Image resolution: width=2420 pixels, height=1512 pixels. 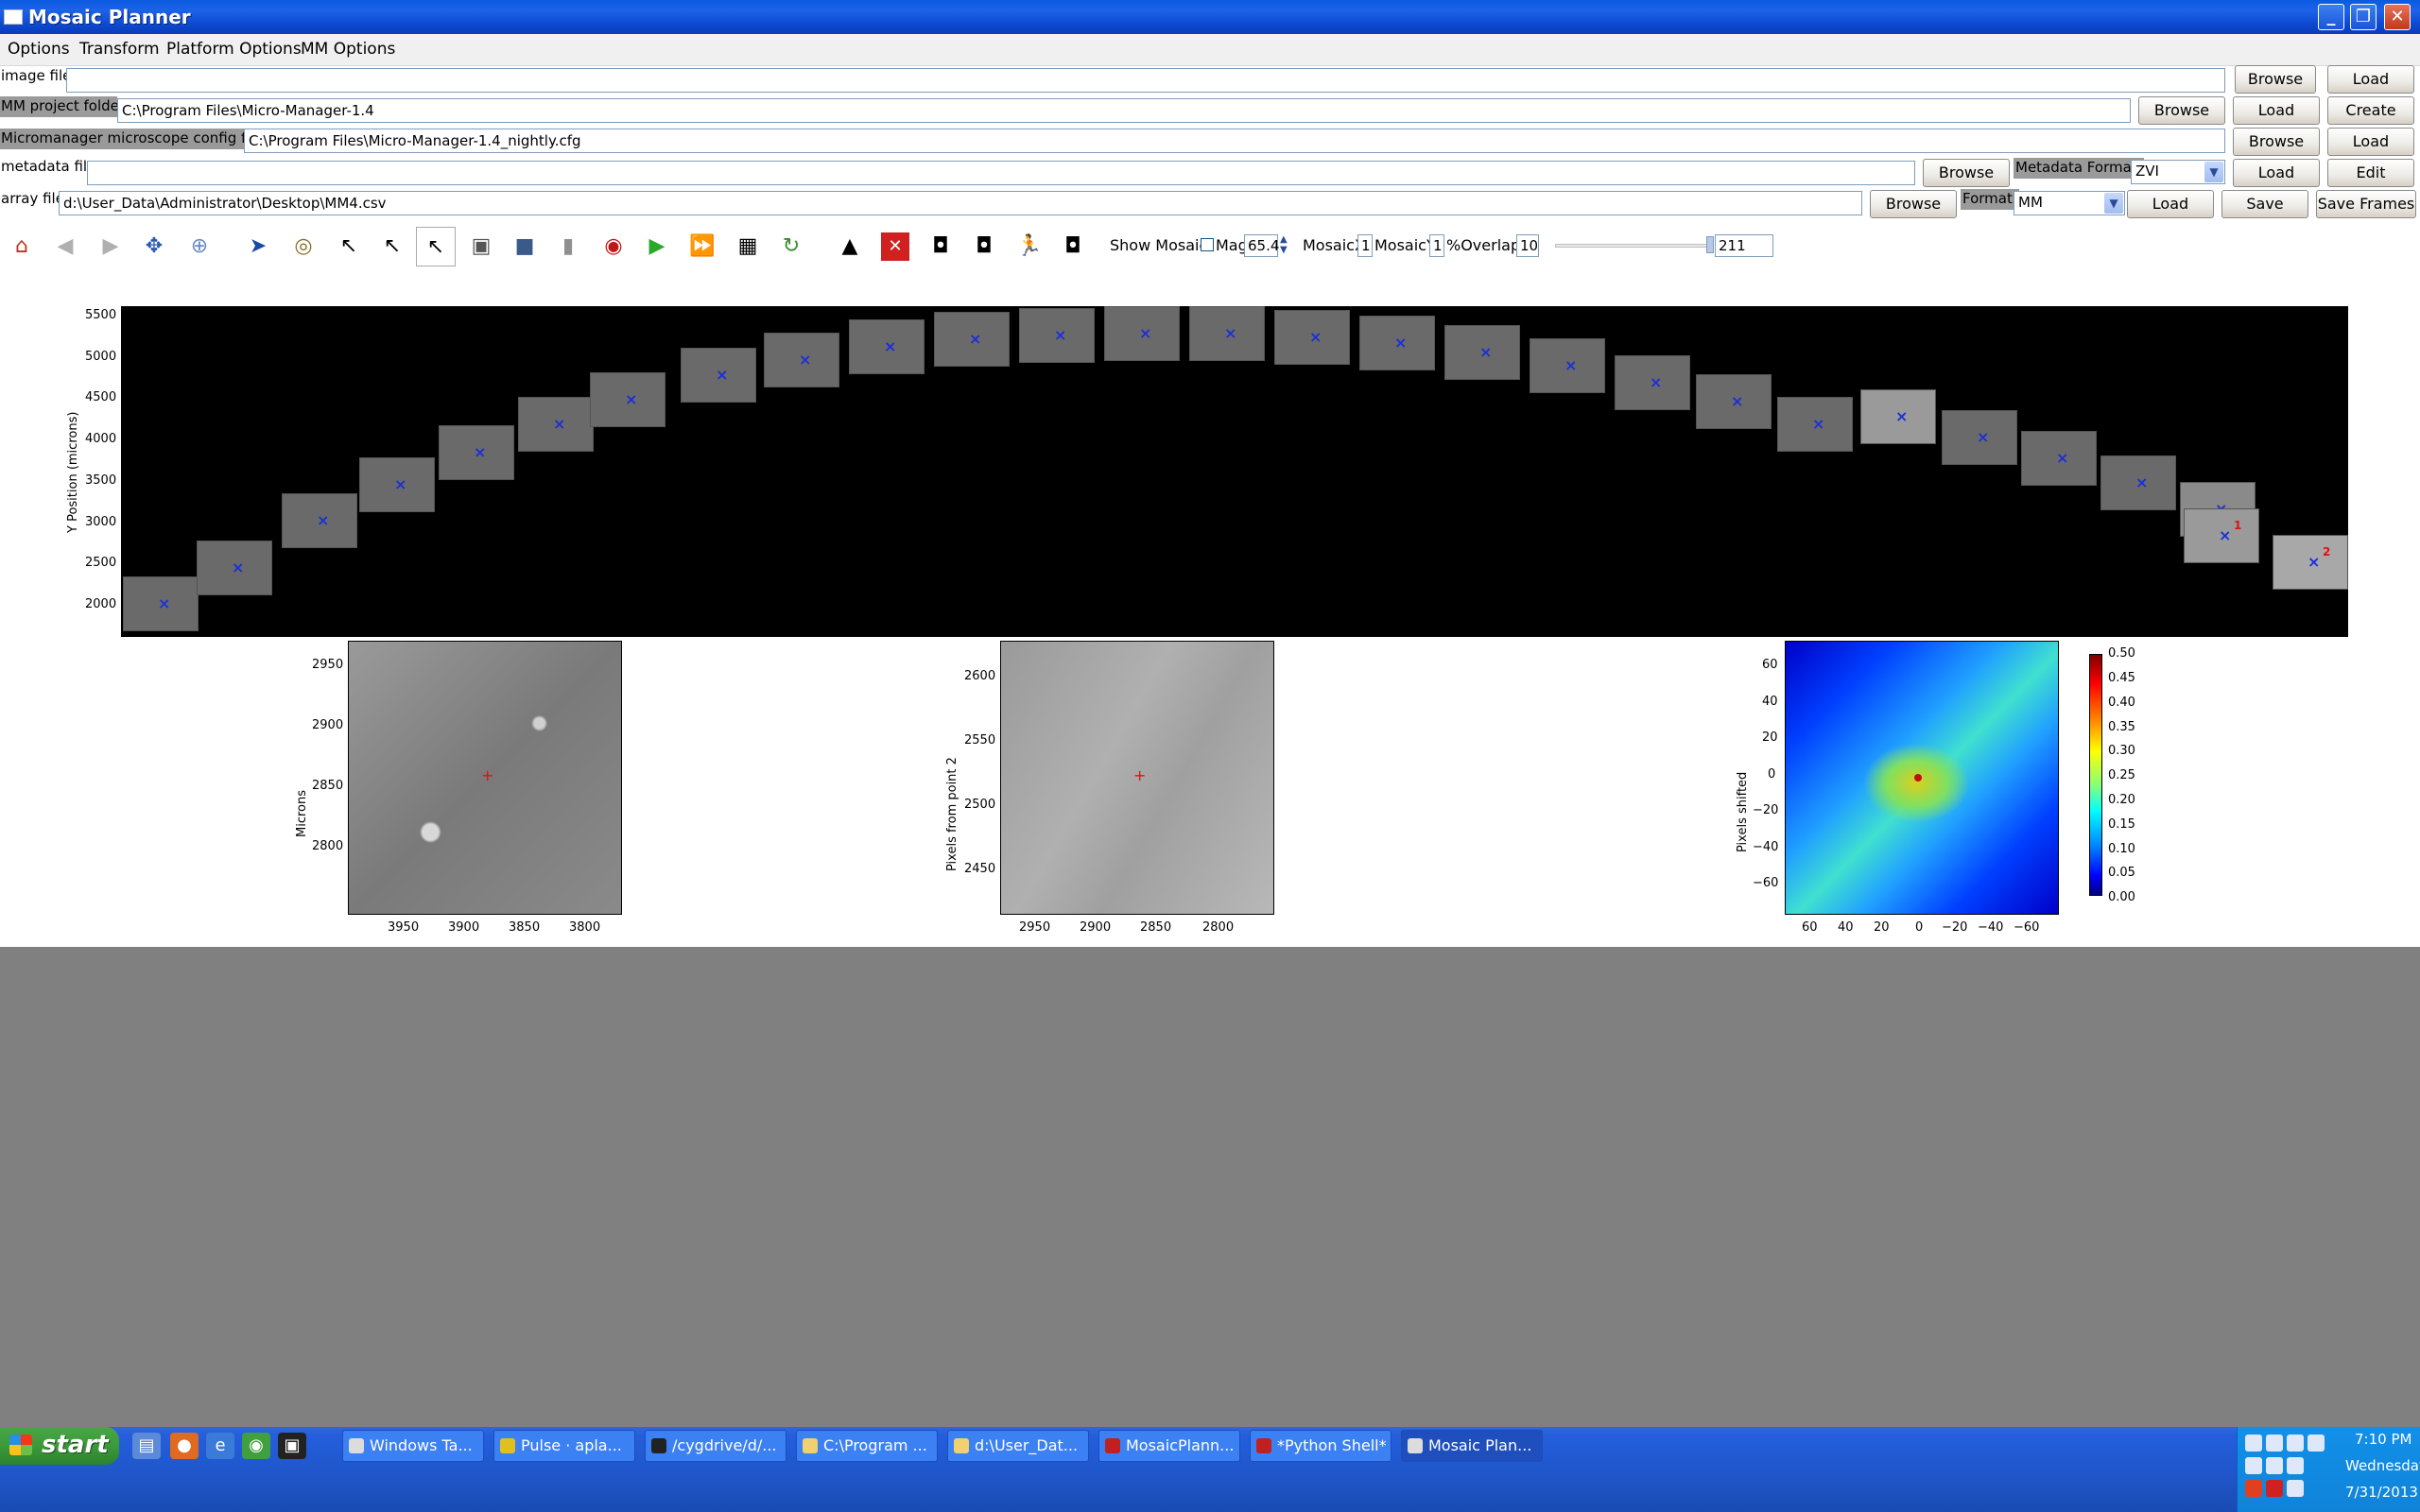 I want to click on mosaic-x-input: 1, so click(x=1365, y=245).